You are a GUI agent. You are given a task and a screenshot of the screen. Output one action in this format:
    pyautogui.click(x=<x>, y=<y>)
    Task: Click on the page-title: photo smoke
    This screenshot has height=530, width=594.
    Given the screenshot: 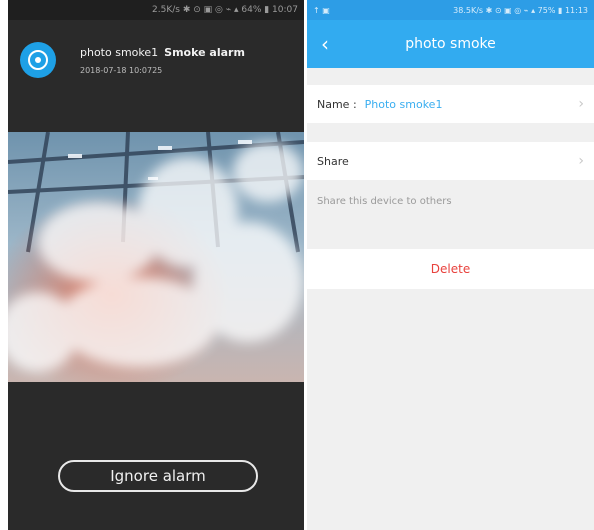 What is the action you would take?
    pyautogui.click(x=450, y=44)
    